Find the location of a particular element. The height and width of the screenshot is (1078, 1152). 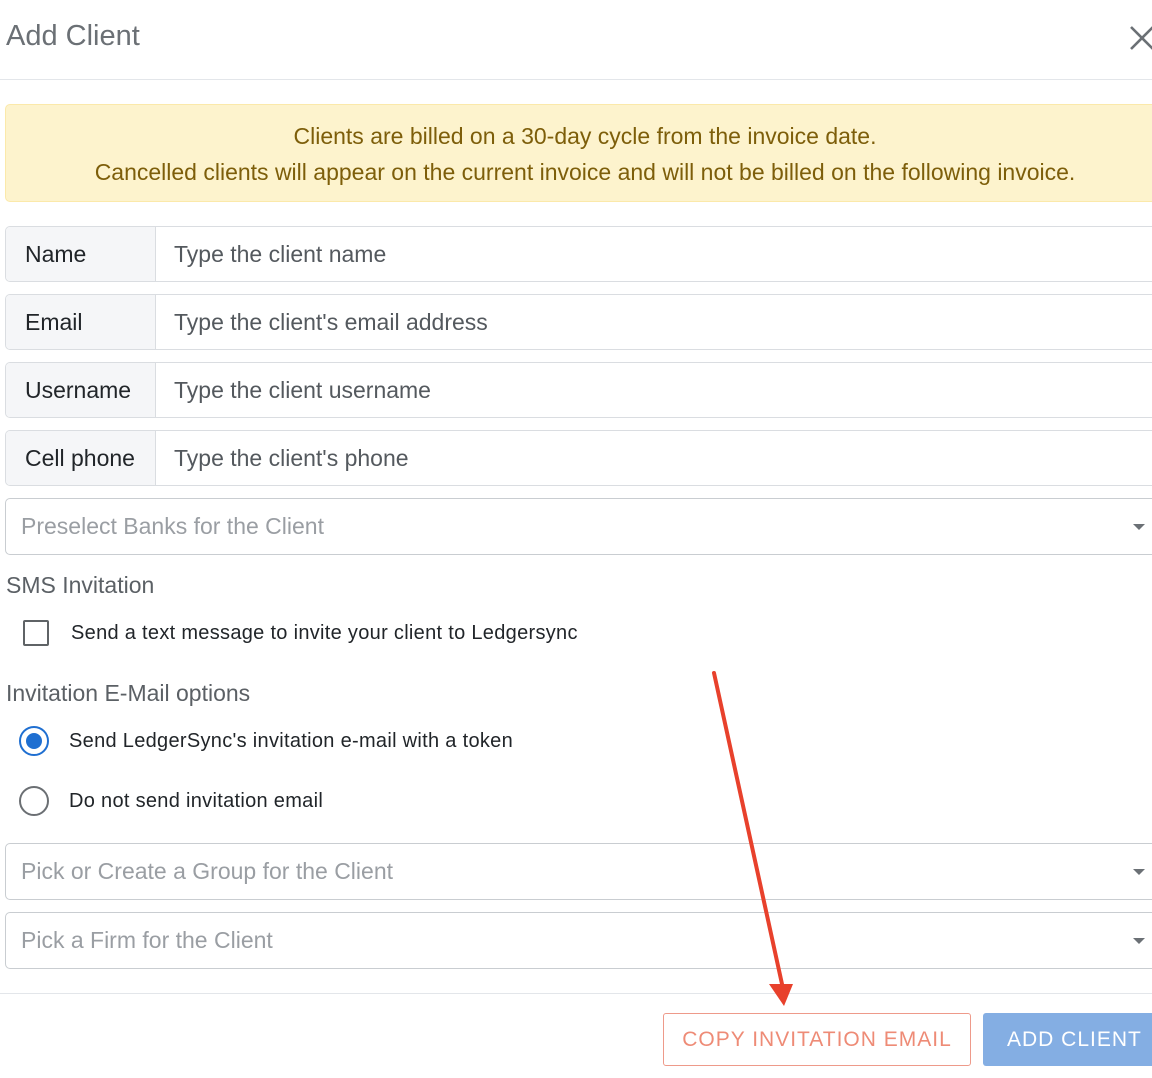

username-input is located at coordinates (654, 390).